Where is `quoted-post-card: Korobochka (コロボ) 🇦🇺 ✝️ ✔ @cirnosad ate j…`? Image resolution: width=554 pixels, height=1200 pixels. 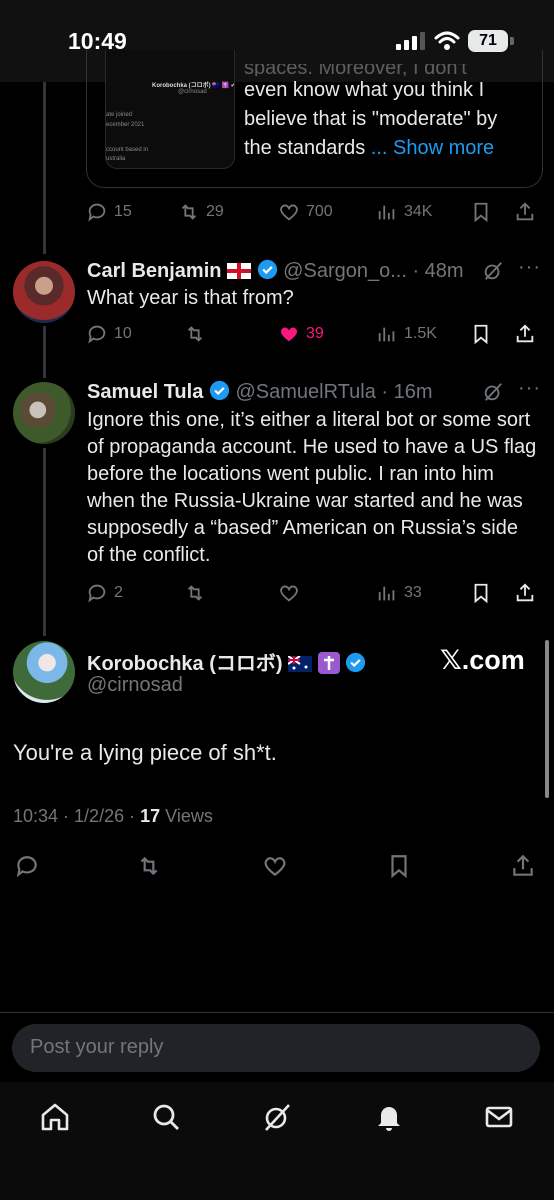
quoted-post-card: Korobochka (コロボ) 🇦🇺 ✝️ ✔ @cirnosad ate j… is located at coordinates (314, 119).